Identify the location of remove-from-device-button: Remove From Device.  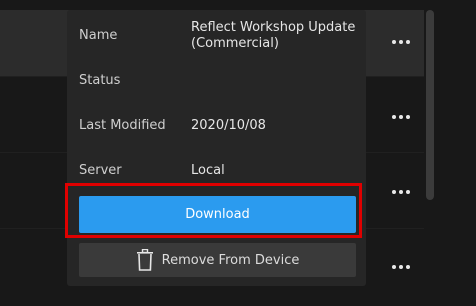
(217, 260).